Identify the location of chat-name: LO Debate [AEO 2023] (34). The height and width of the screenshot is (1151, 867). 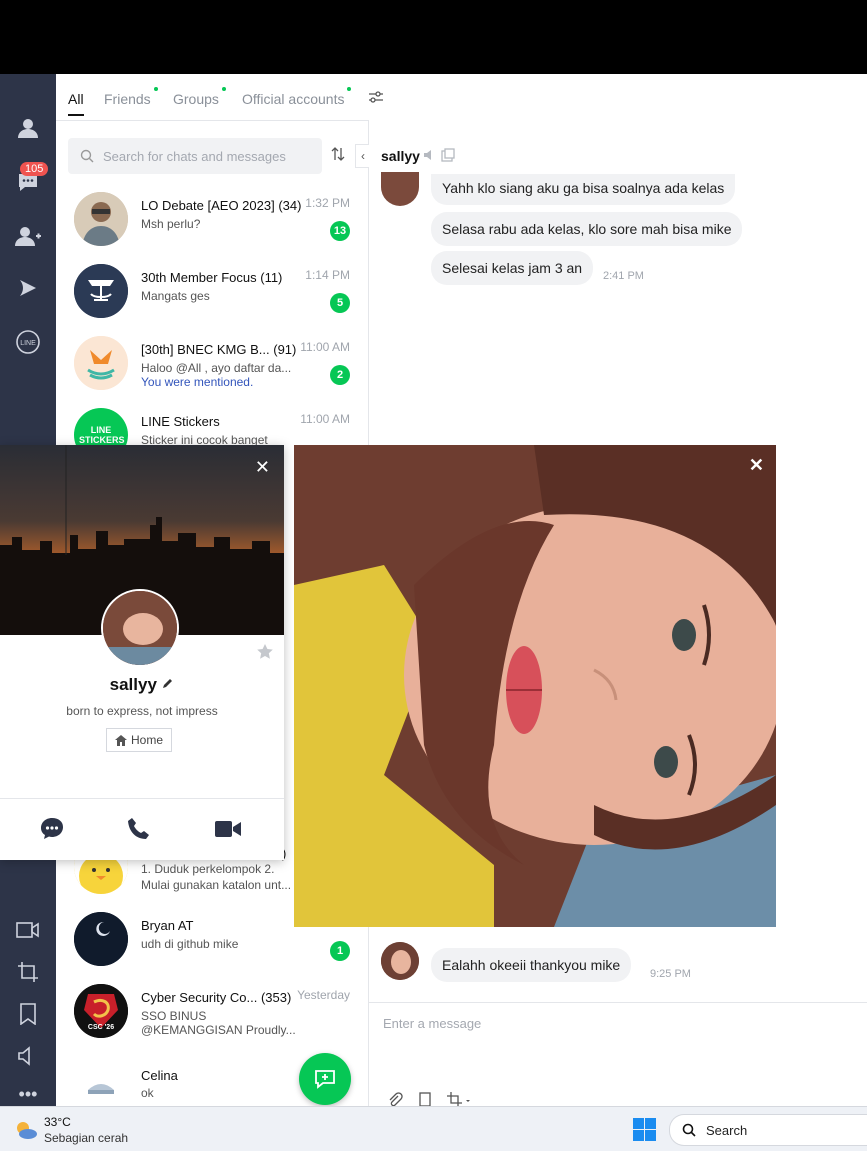
(221, 205).